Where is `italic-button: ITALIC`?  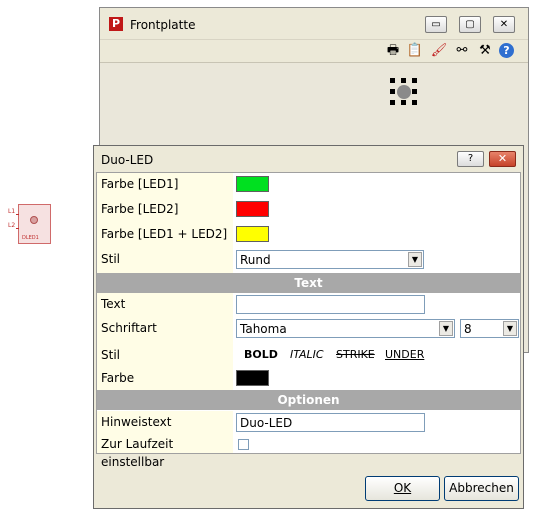
italic-button: ITALIC is located at coordinates (307, 354).